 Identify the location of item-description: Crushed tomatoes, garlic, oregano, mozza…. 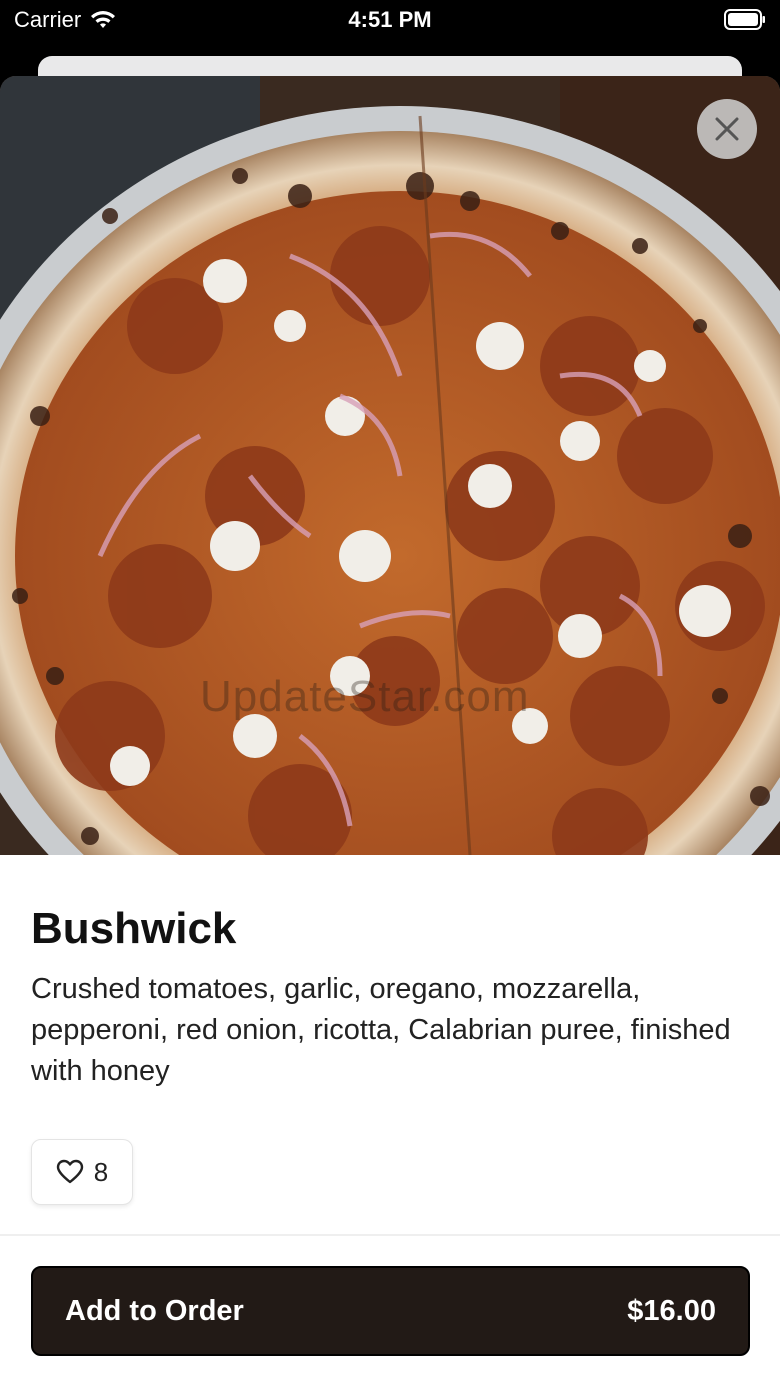
(381, 1030).